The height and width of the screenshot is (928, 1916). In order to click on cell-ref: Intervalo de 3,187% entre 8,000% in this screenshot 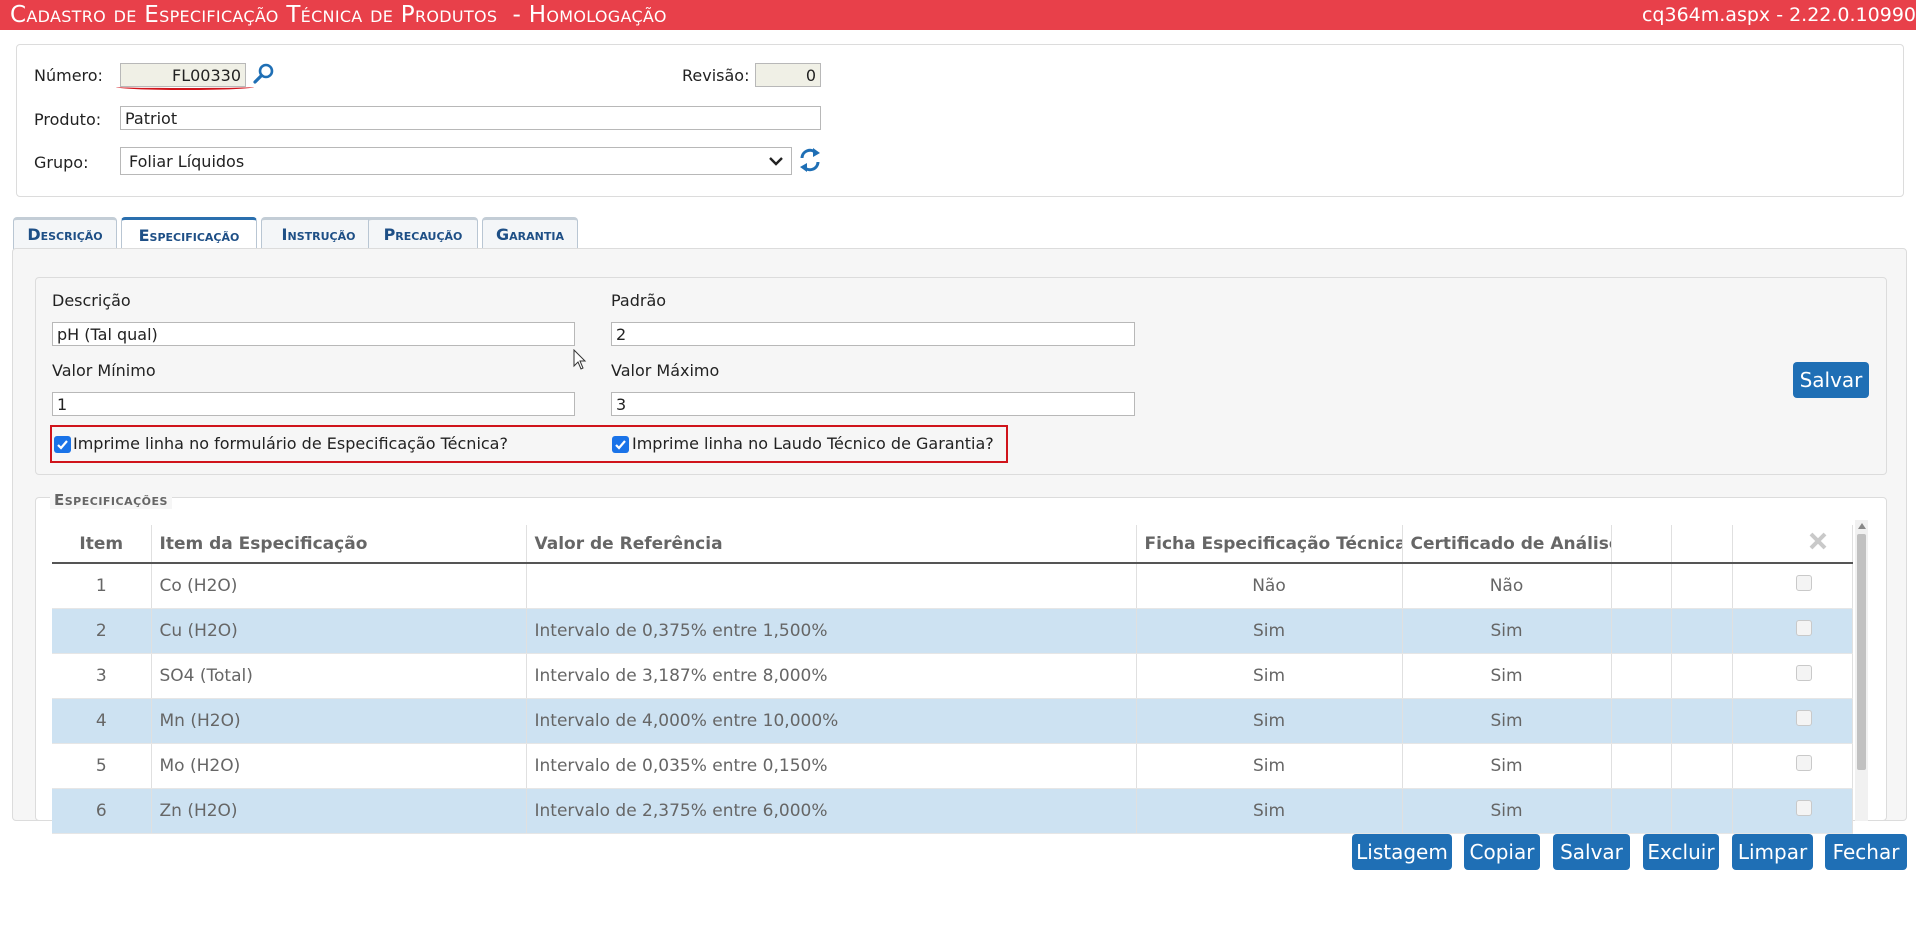, I will do `click(831, 676)`.